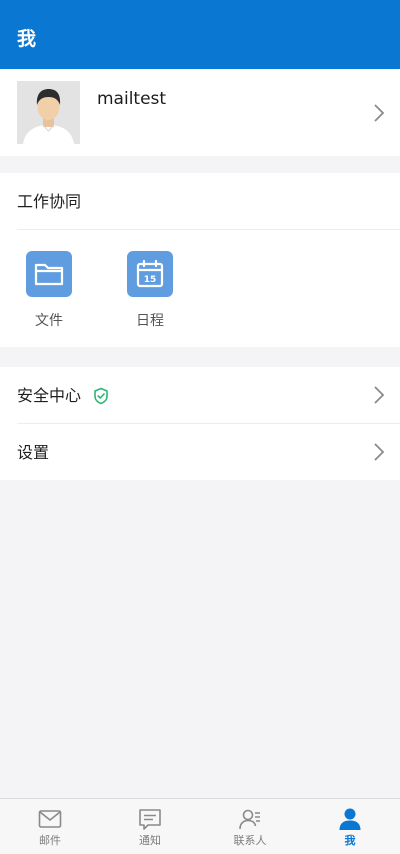  Describe the element at coordinates (350, 819) in the screenshot. I see `person-icon` at that location.